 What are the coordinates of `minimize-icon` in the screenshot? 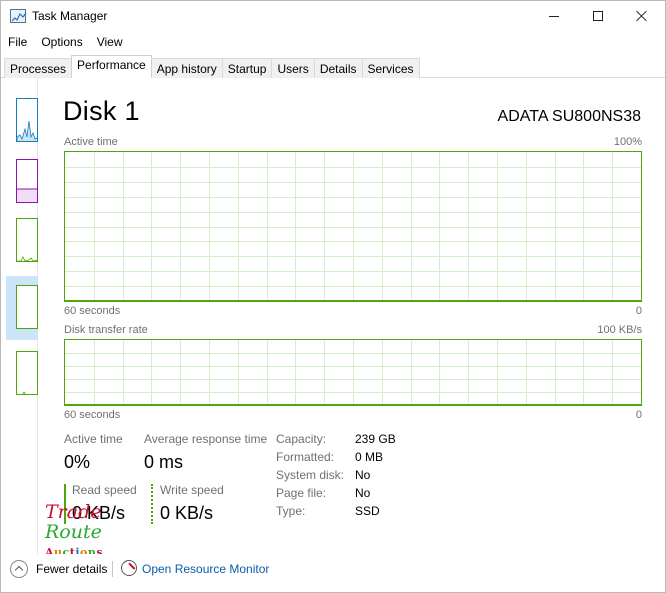 It's located at (554, 16).